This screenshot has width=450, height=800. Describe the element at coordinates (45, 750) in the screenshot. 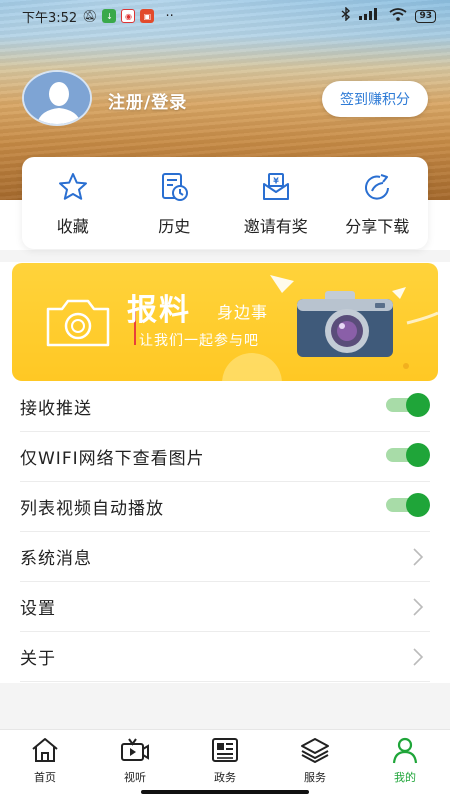

I see `home-icon` at that location.